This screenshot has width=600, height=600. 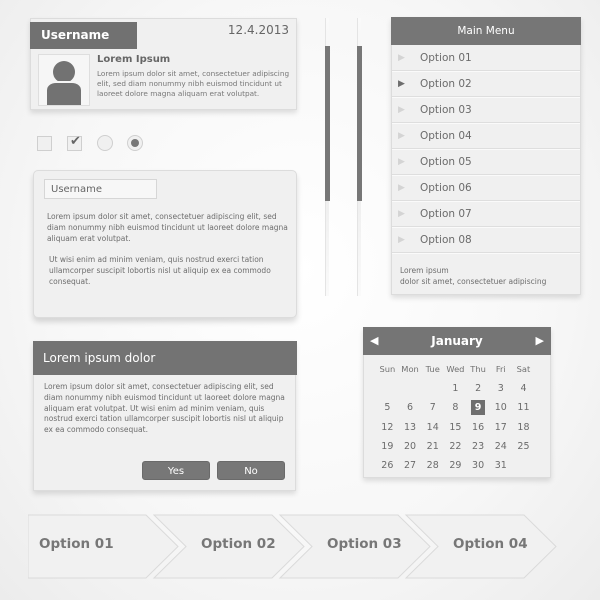 I want to click on week-row: 19 20 21 22 23 24 25, so click(x=459, y=447).